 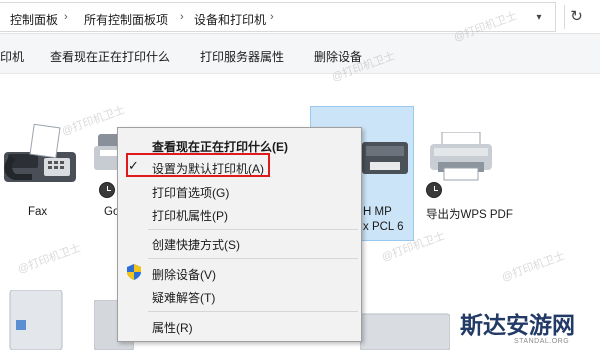 I want to click on toolbar-print-server-properties: 打印服务器属性, so click(x=242, y=56).